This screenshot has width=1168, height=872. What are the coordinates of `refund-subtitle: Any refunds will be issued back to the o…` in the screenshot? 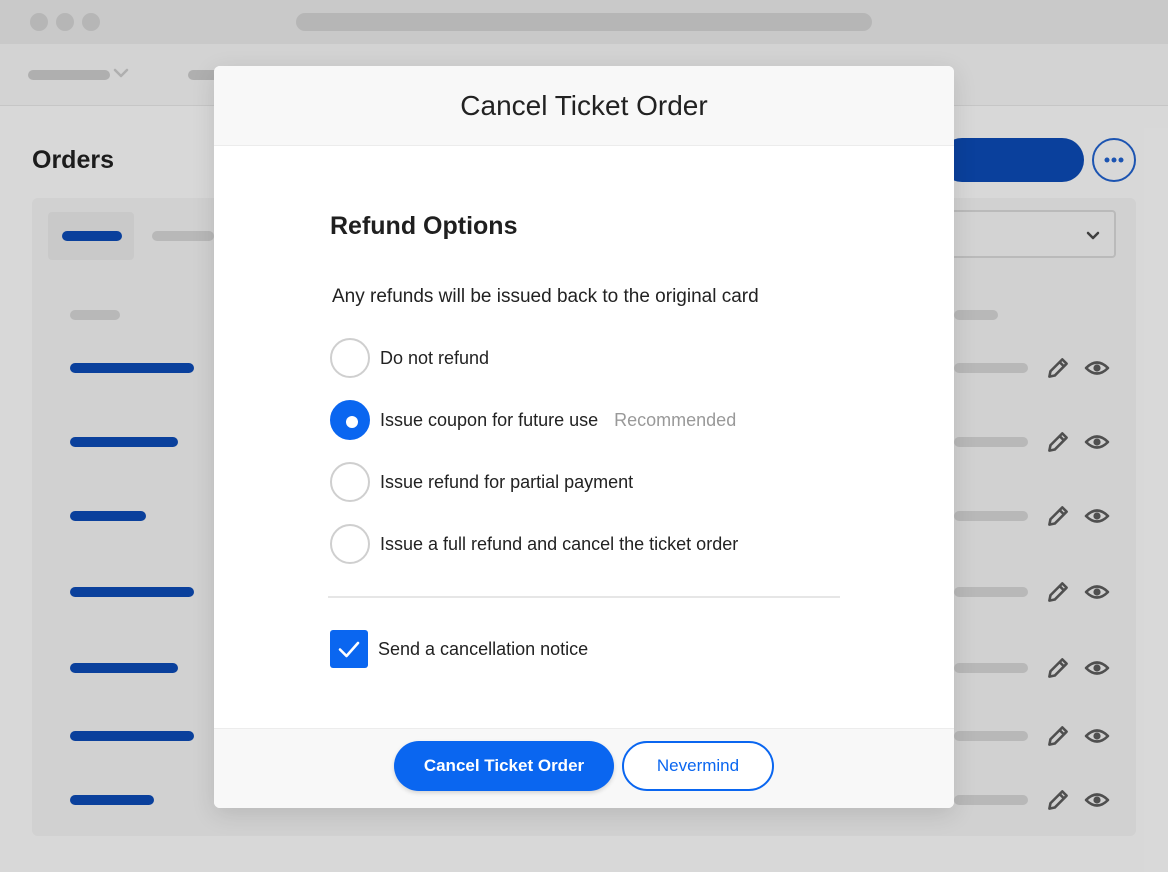 It's located at (545, 296).